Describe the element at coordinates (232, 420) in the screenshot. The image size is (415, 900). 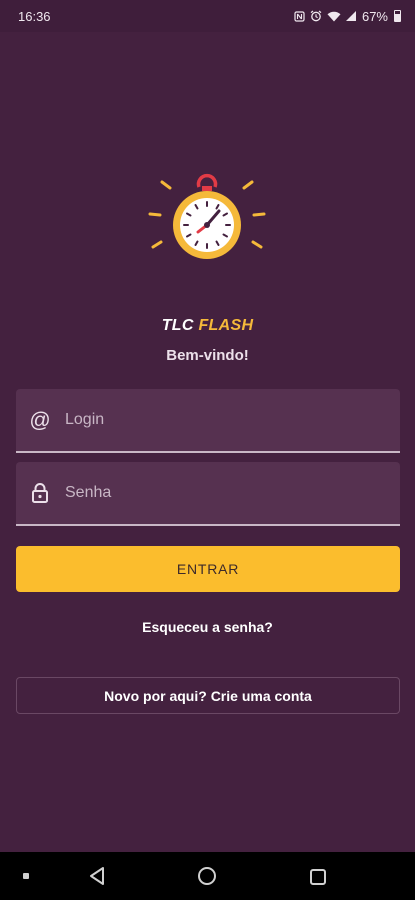
I see `login-input` at that location.